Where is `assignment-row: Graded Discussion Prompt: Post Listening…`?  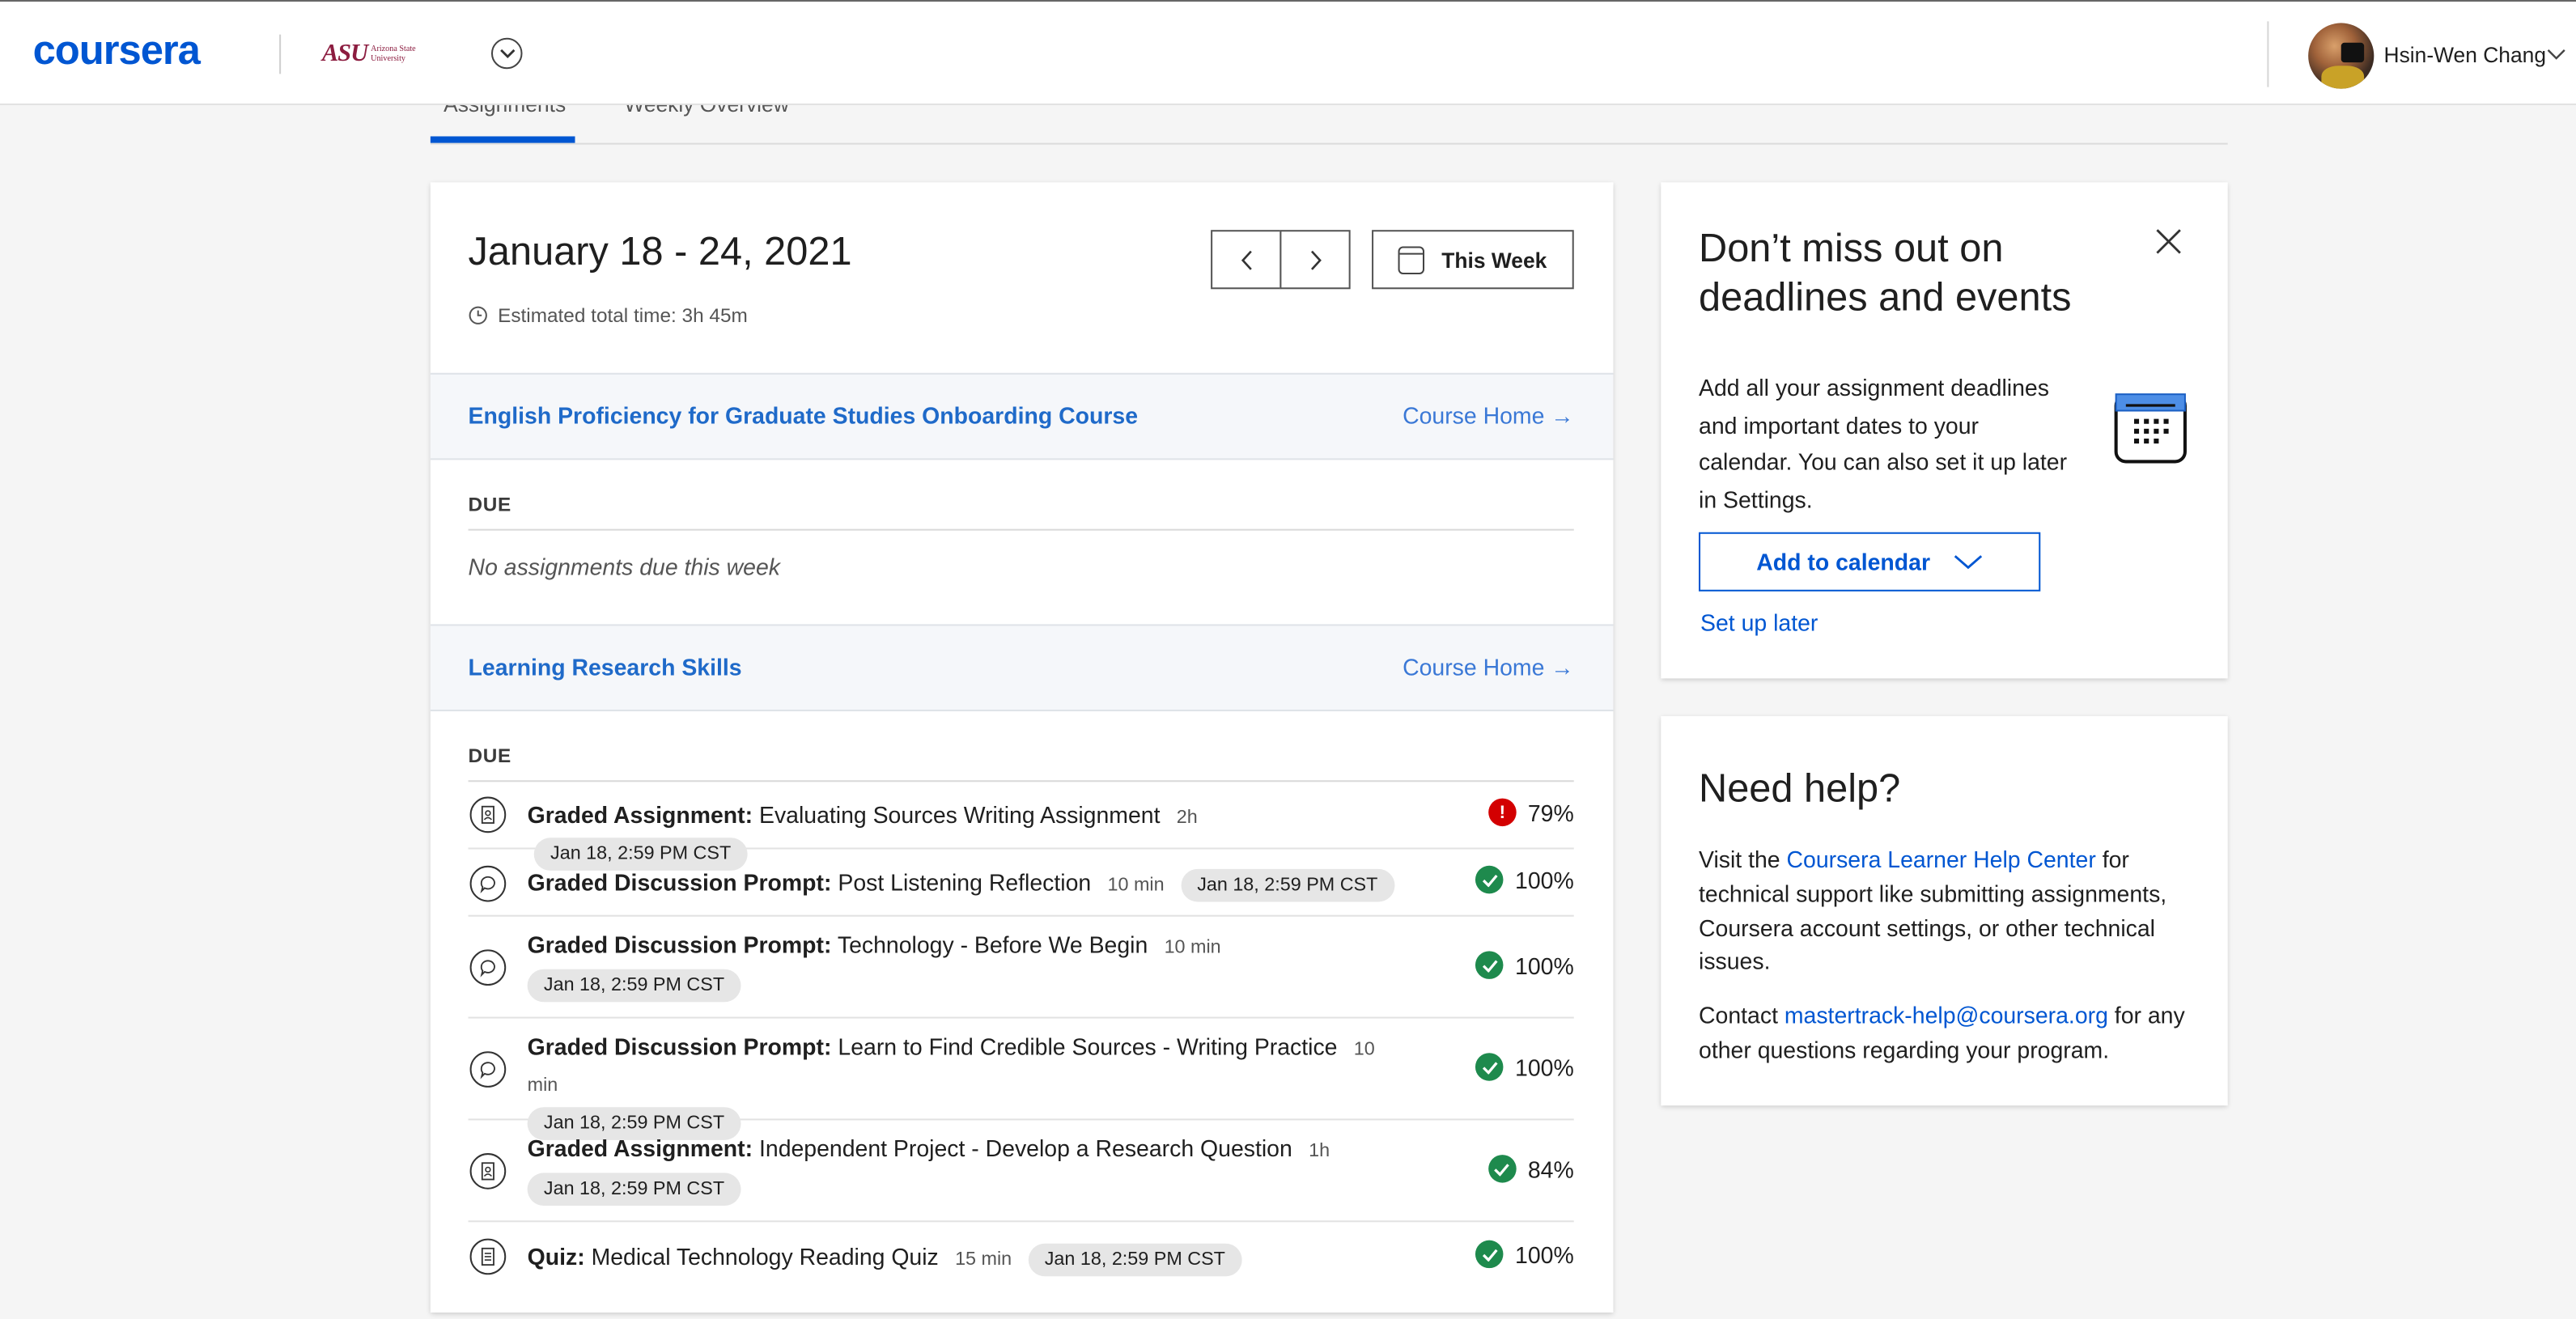
assignment-row: Graded Discussion Prompt: Post Listening… is located at coordinates (1021, 883).